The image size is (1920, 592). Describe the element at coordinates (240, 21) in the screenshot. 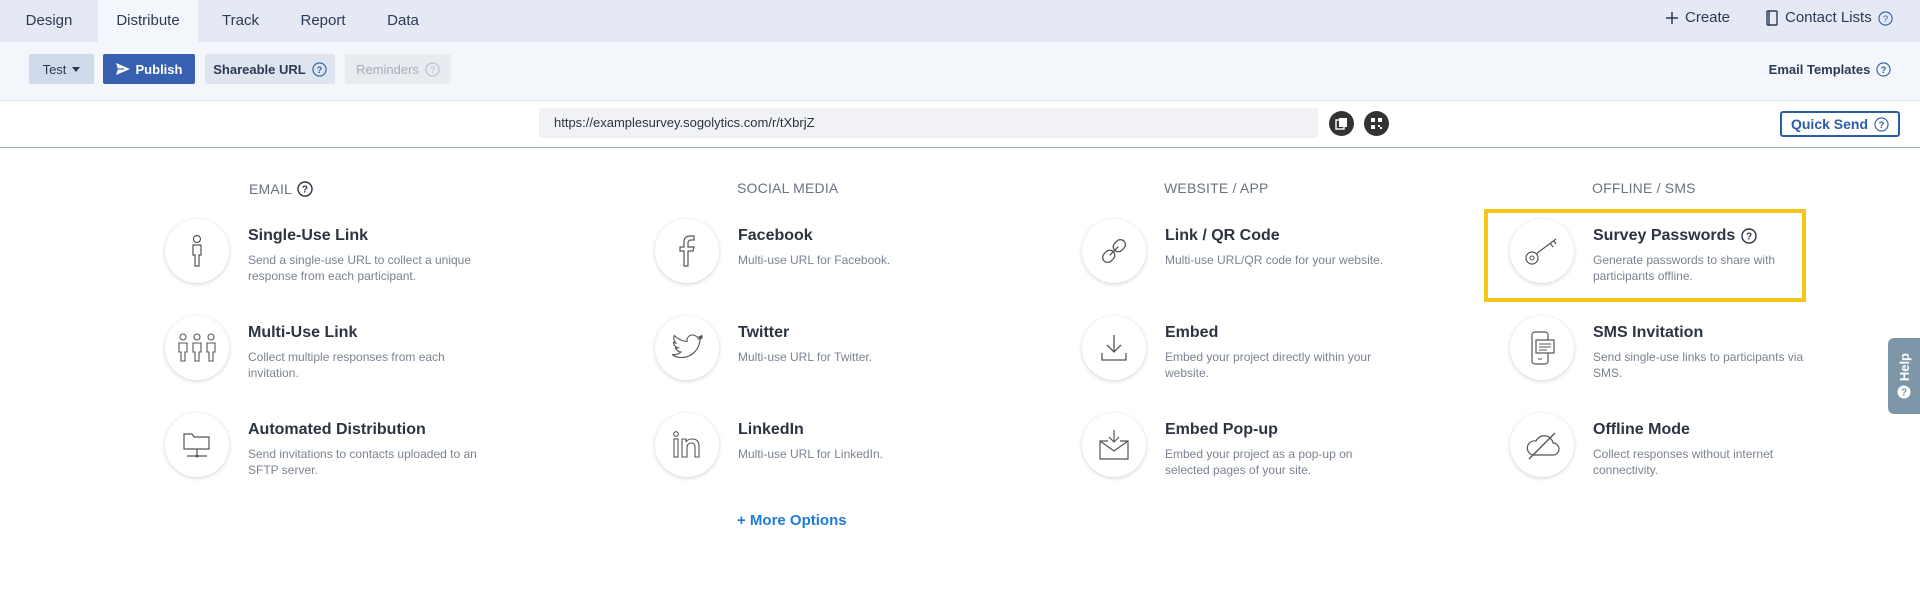

I see `tab-track: Track` at that location.